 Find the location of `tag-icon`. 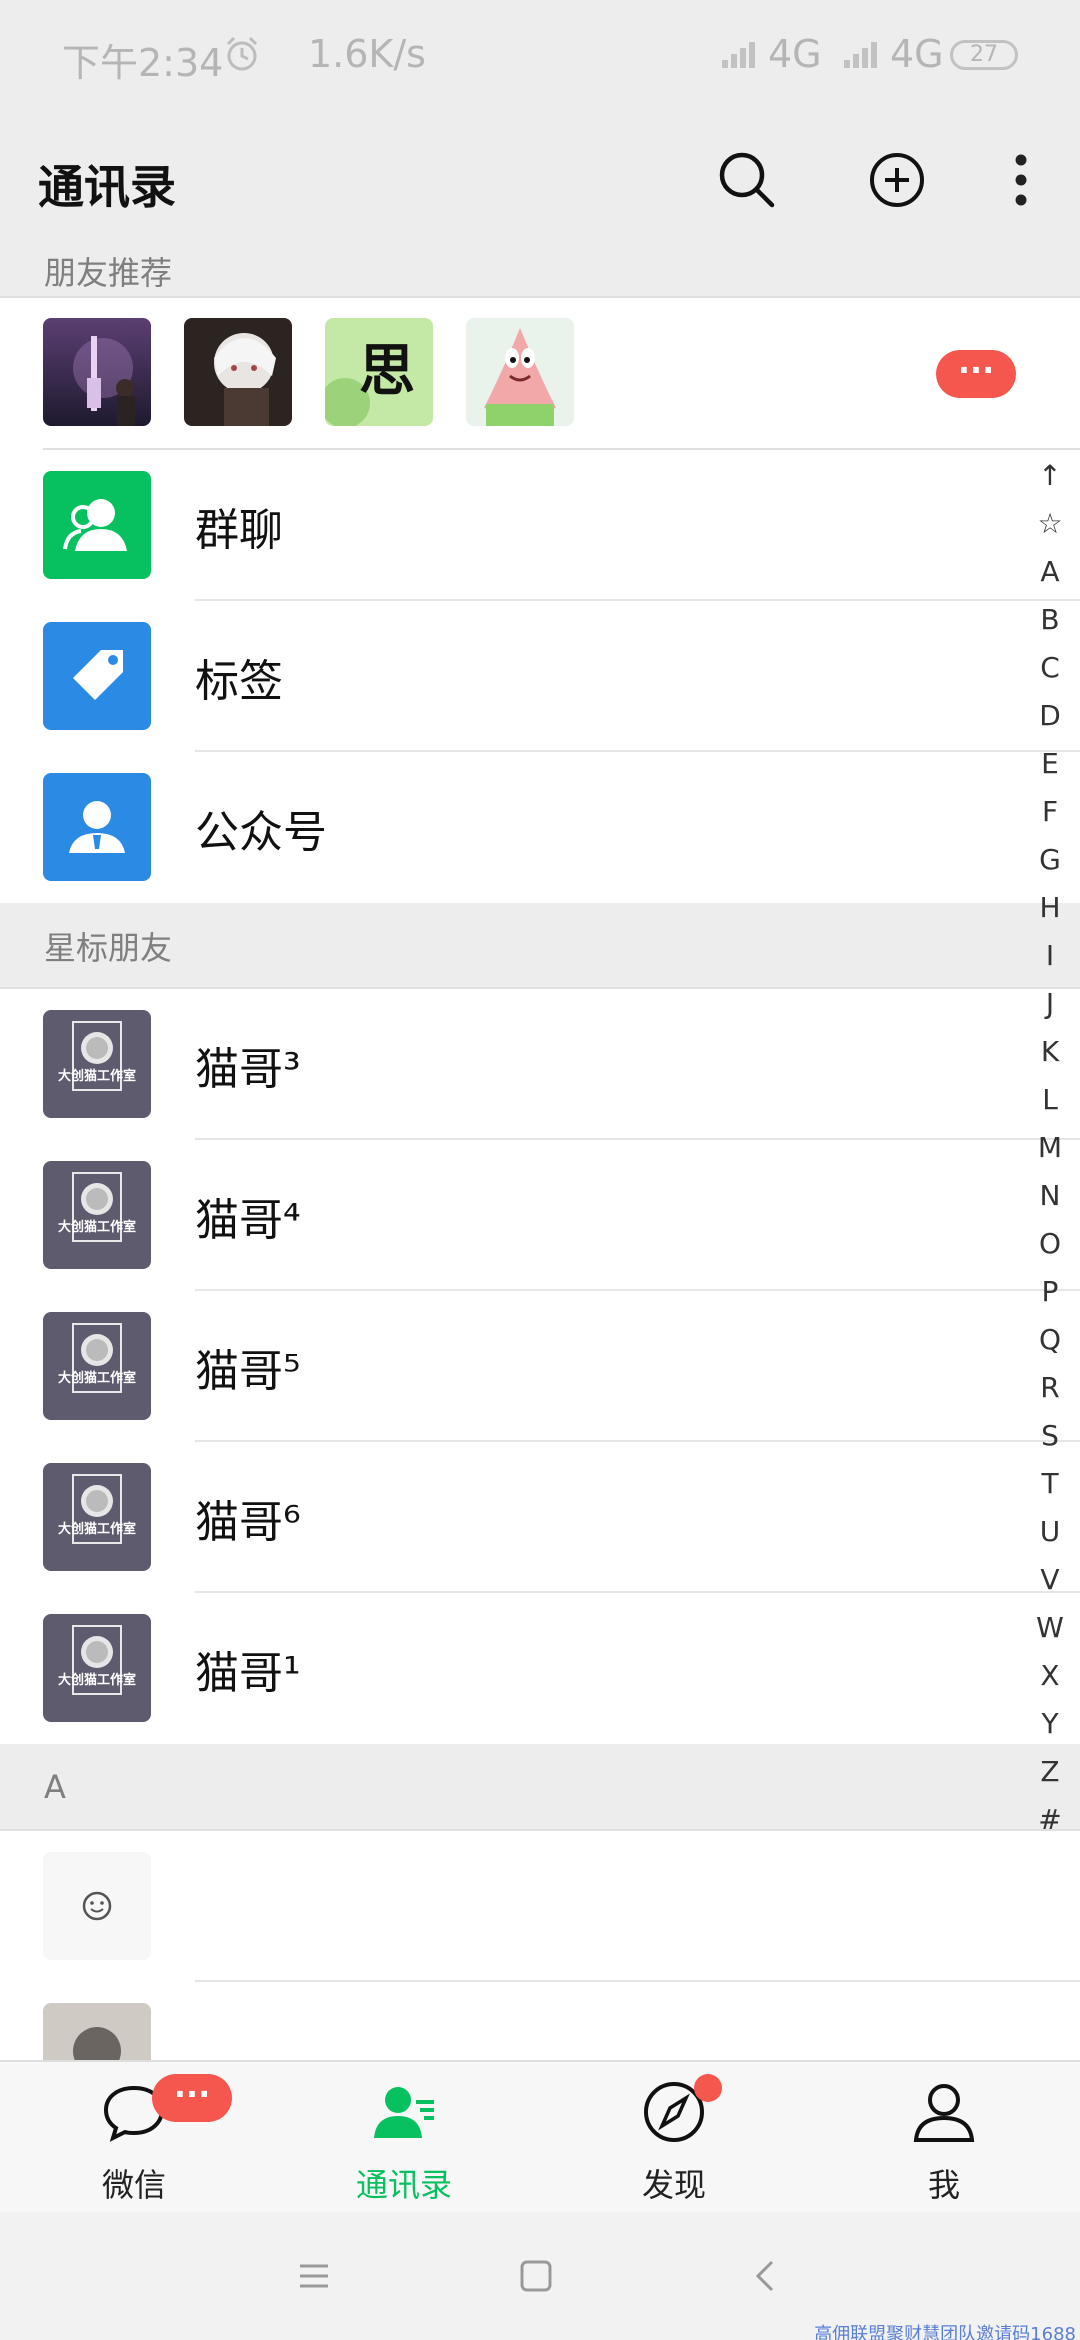

tag-icon is located at coordinates (97, 676).